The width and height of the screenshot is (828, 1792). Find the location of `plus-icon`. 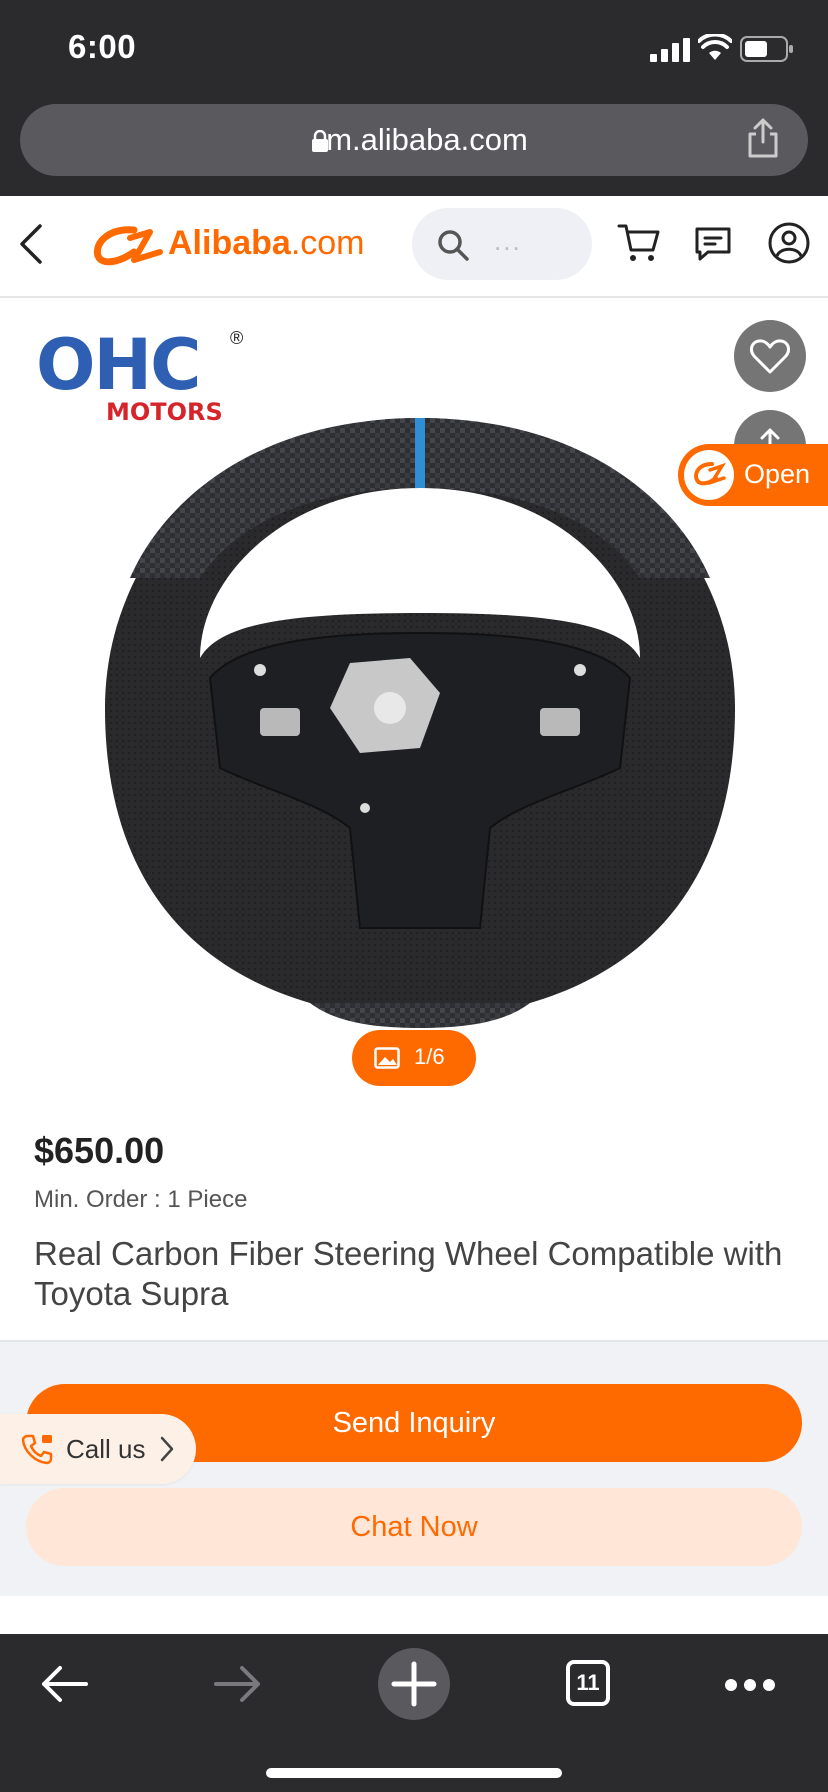

plus-icon is located at coordinates (414, 1684).